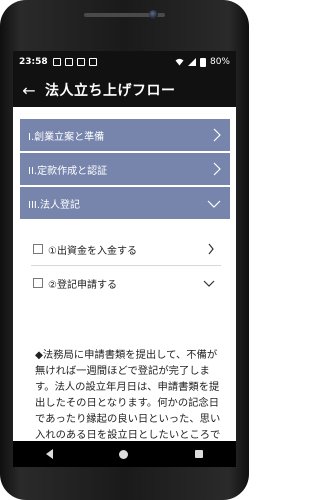  I want to click on app-bar: ← 法人立ち上げフロー, so click(124, 90).